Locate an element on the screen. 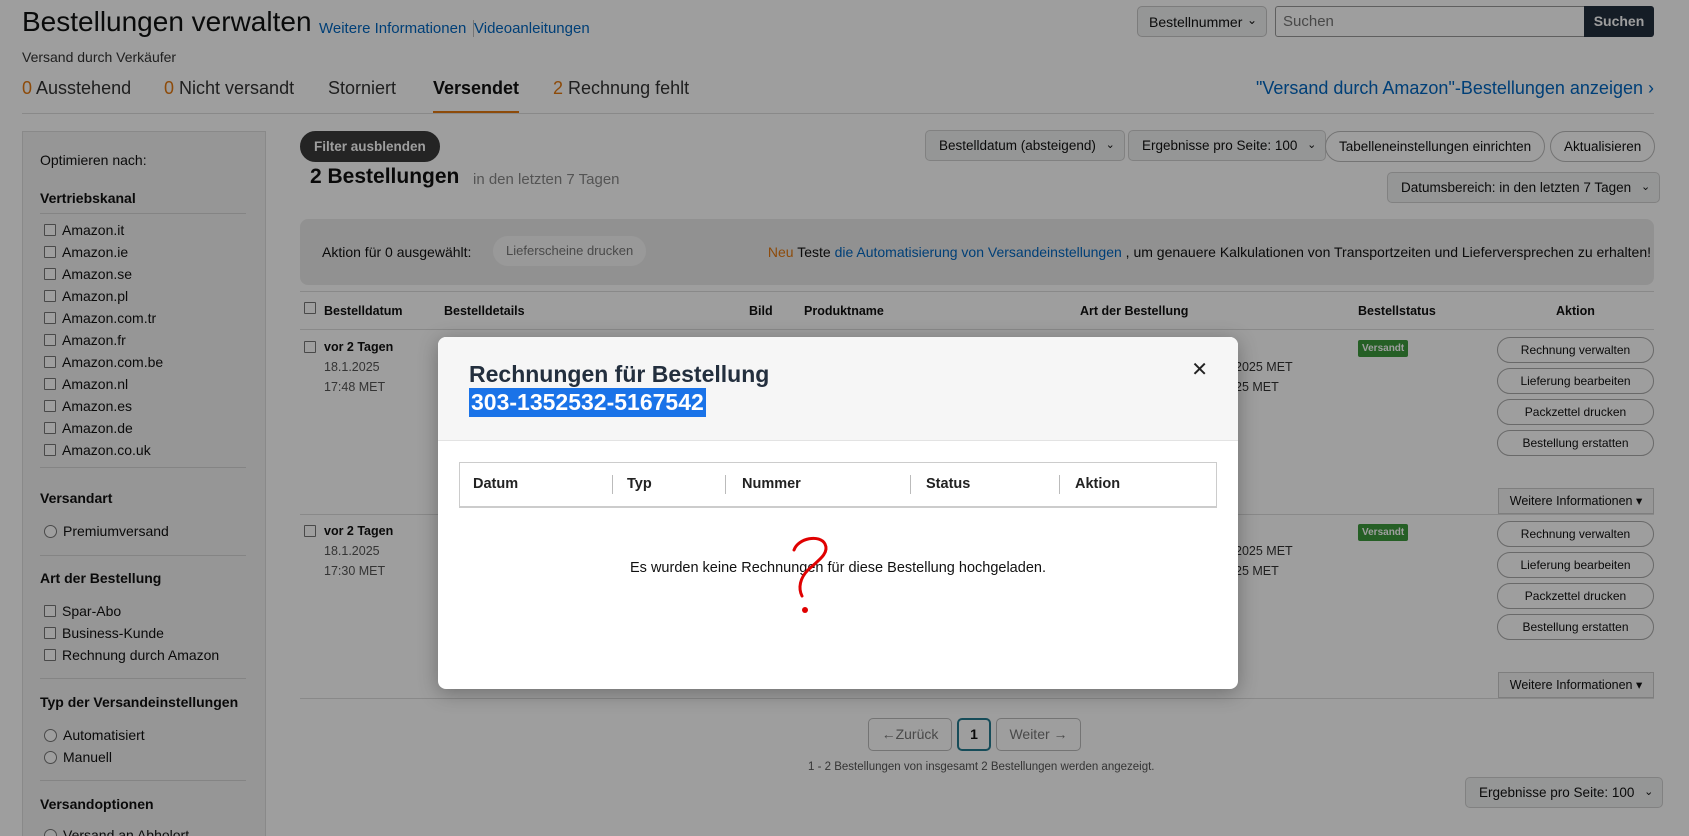 The image size is (1689, 836). close-icon: ✕ is located at coordinates (1199, 369).